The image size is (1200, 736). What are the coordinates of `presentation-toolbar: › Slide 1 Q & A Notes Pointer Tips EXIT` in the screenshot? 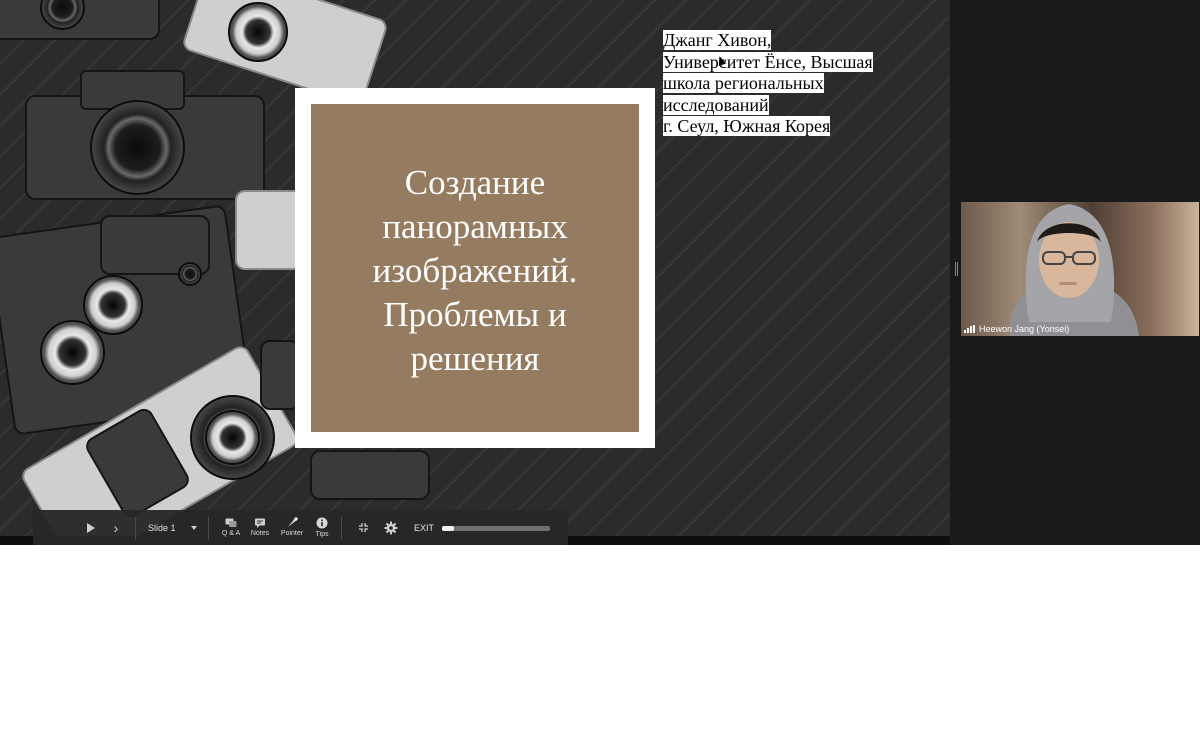 It's located at (300, 527).